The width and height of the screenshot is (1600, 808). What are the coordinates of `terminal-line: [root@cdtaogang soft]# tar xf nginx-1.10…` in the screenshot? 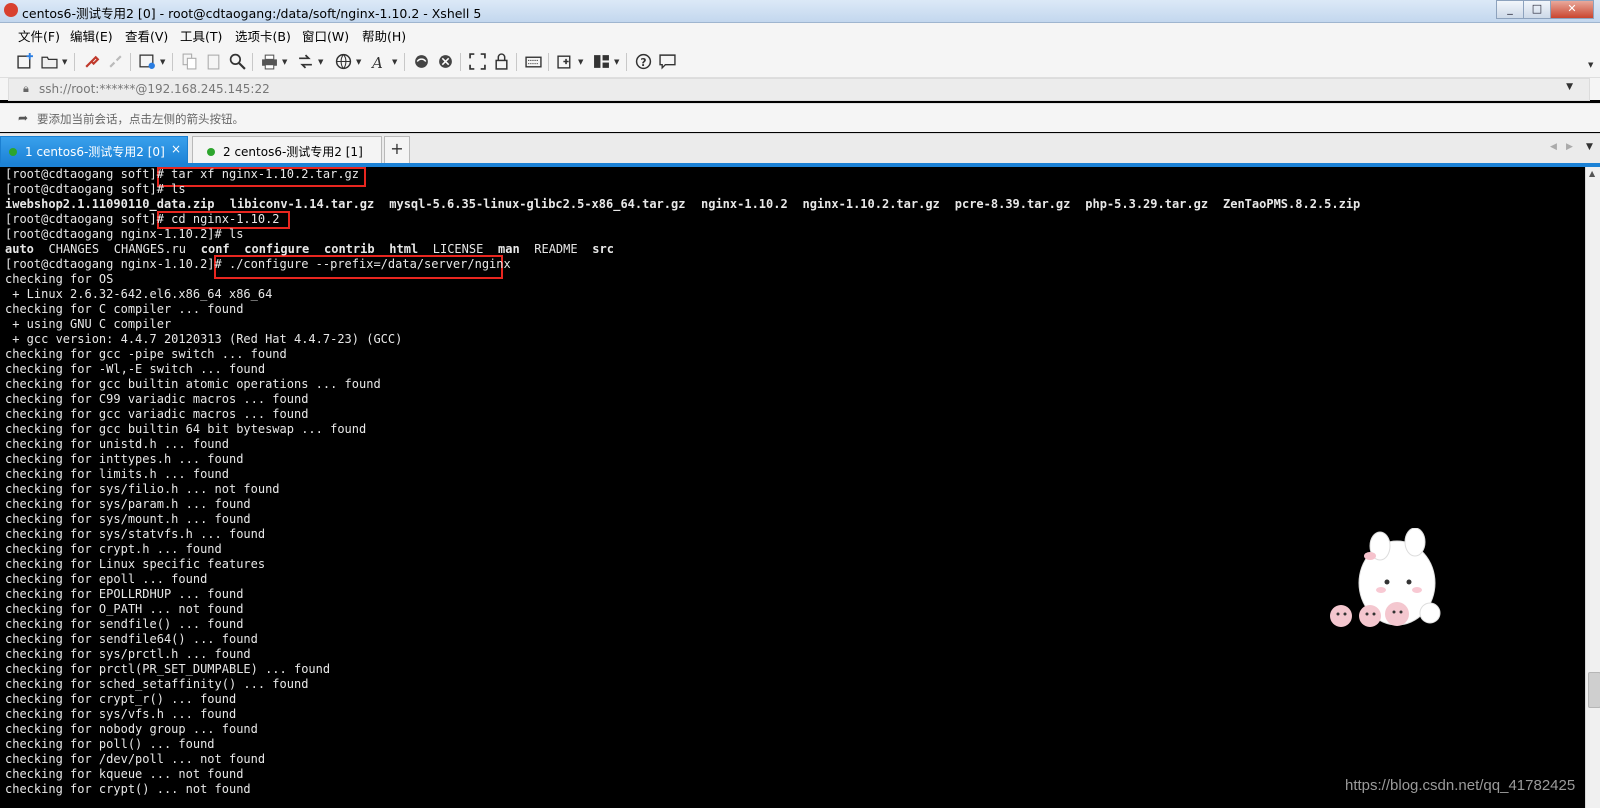 It's located at (182, 174).